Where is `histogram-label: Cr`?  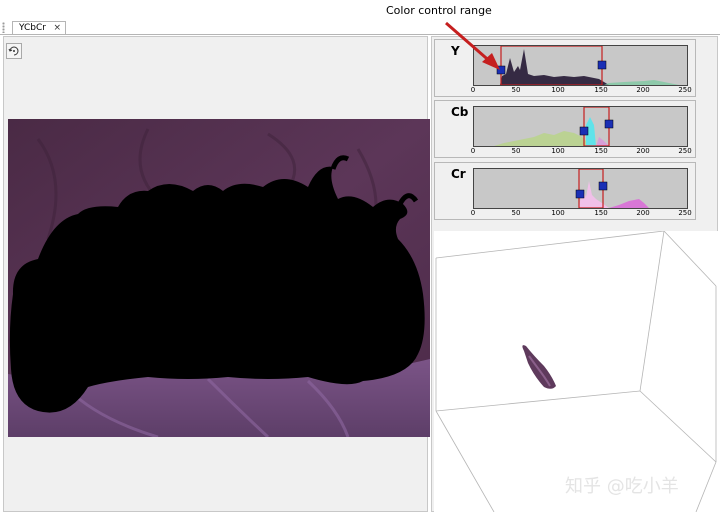 histogram-label: Cr is located at coordinates (458, 174).